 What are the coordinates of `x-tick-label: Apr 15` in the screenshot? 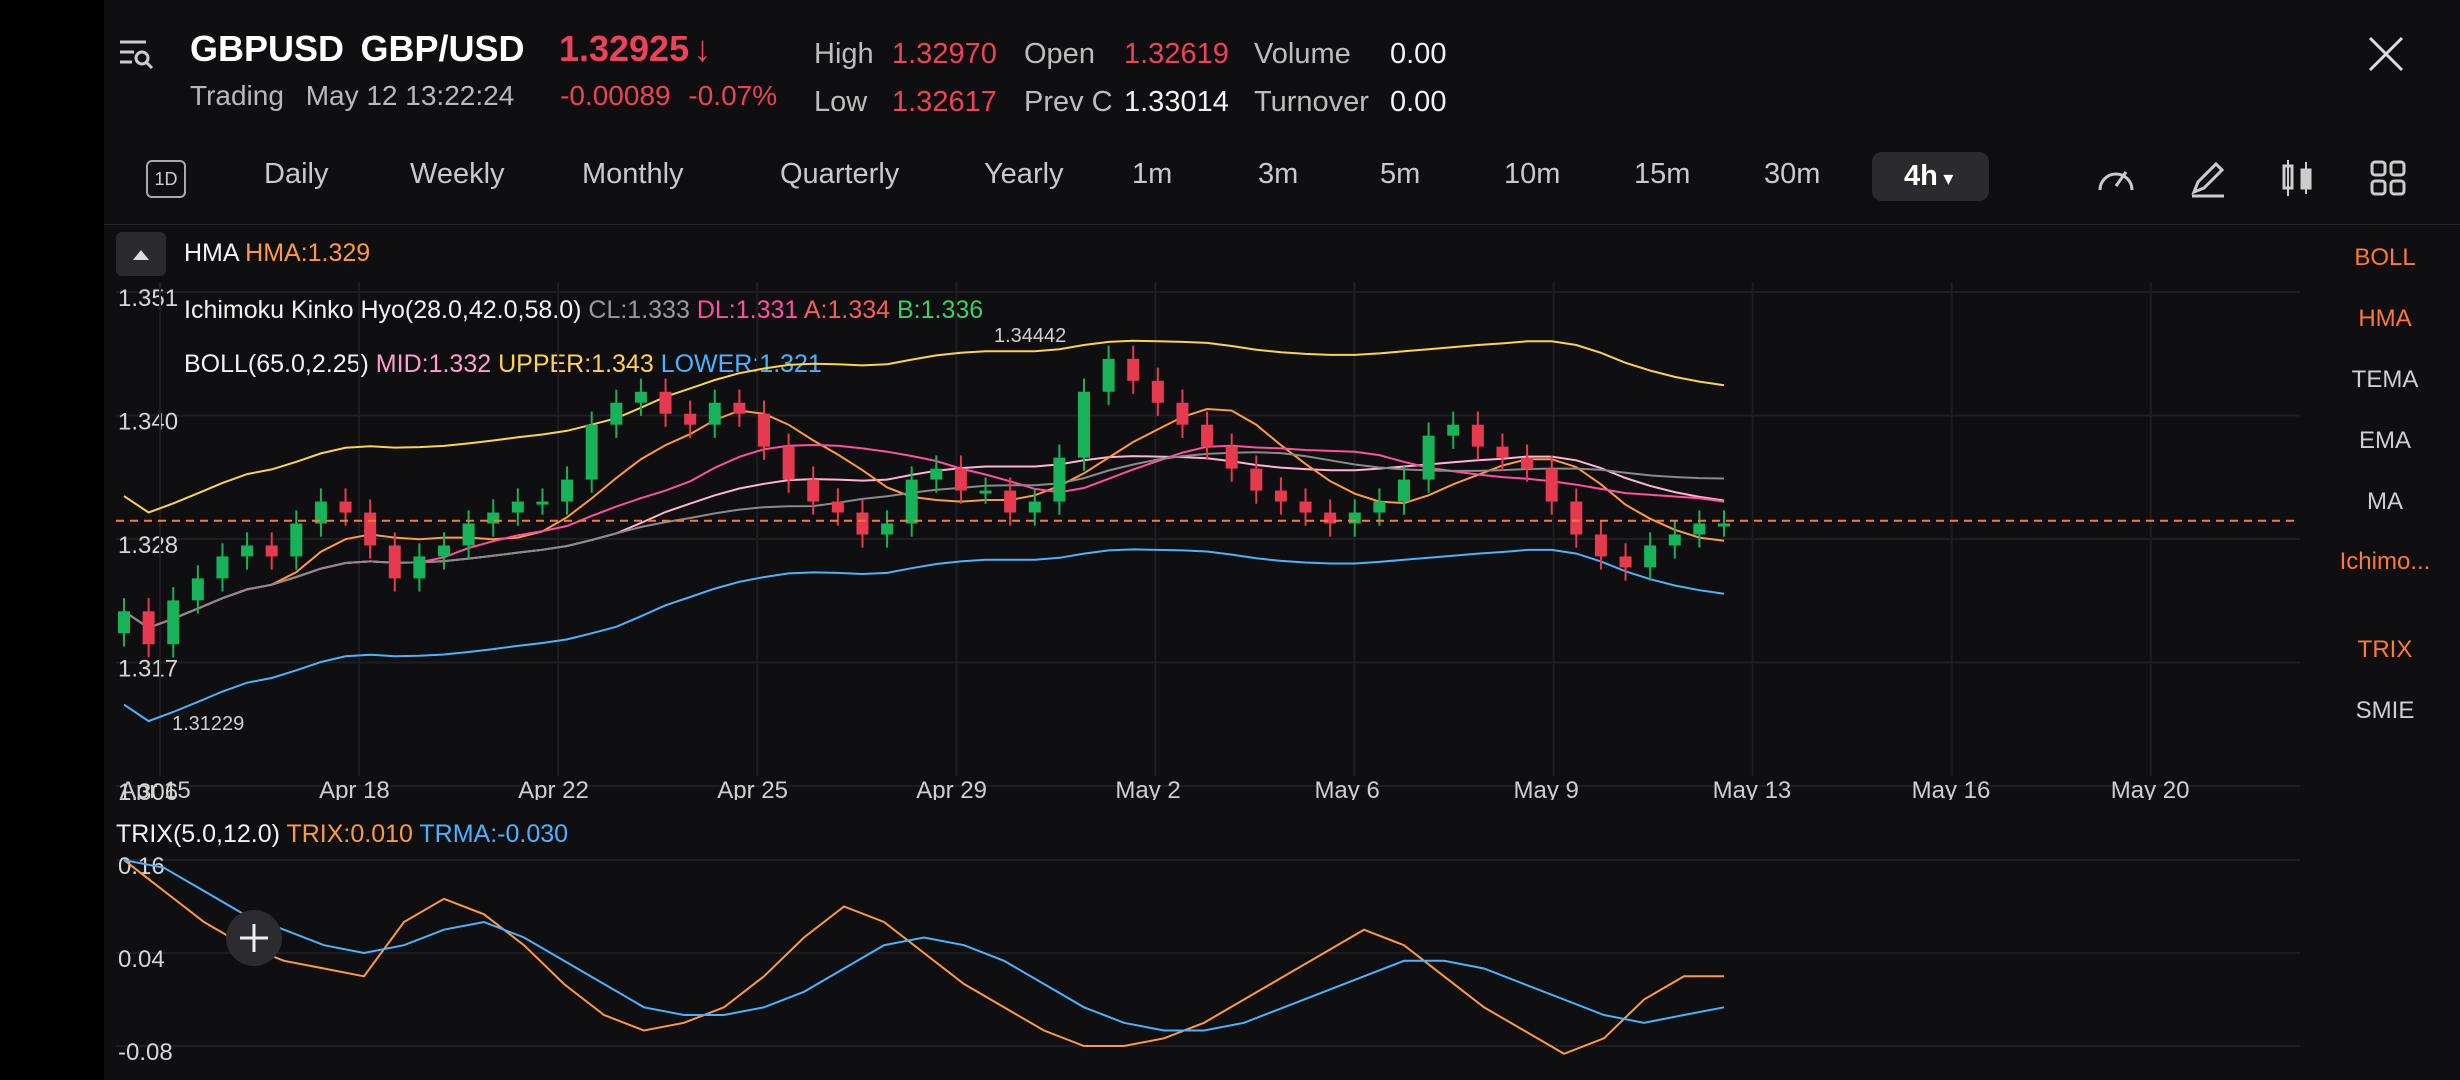 It's located at (155, 788).